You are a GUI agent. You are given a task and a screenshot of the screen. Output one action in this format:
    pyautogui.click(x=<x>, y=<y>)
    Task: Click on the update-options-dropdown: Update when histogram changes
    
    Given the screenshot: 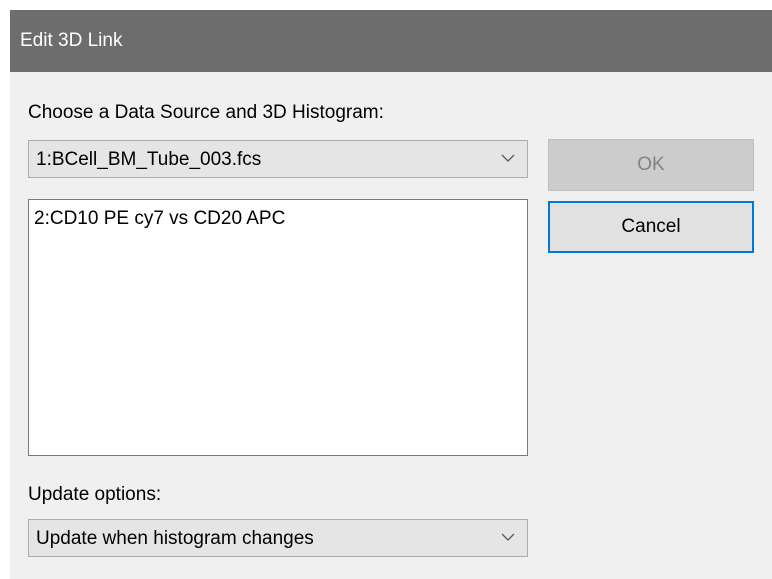 What is the action you would take?
    pyautogui.click(x=278, y=538)
    